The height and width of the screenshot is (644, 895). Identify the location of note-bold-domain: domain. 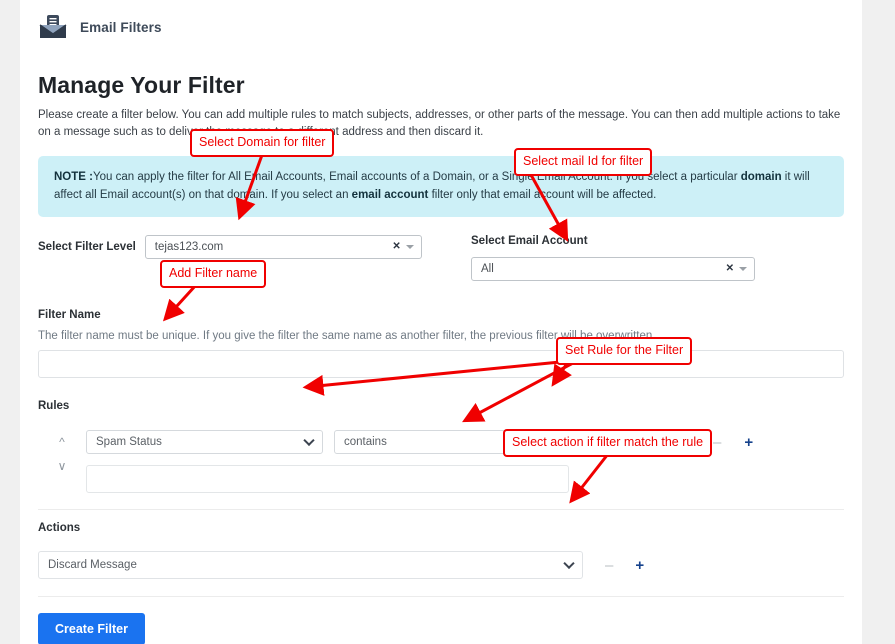
(761, 177).